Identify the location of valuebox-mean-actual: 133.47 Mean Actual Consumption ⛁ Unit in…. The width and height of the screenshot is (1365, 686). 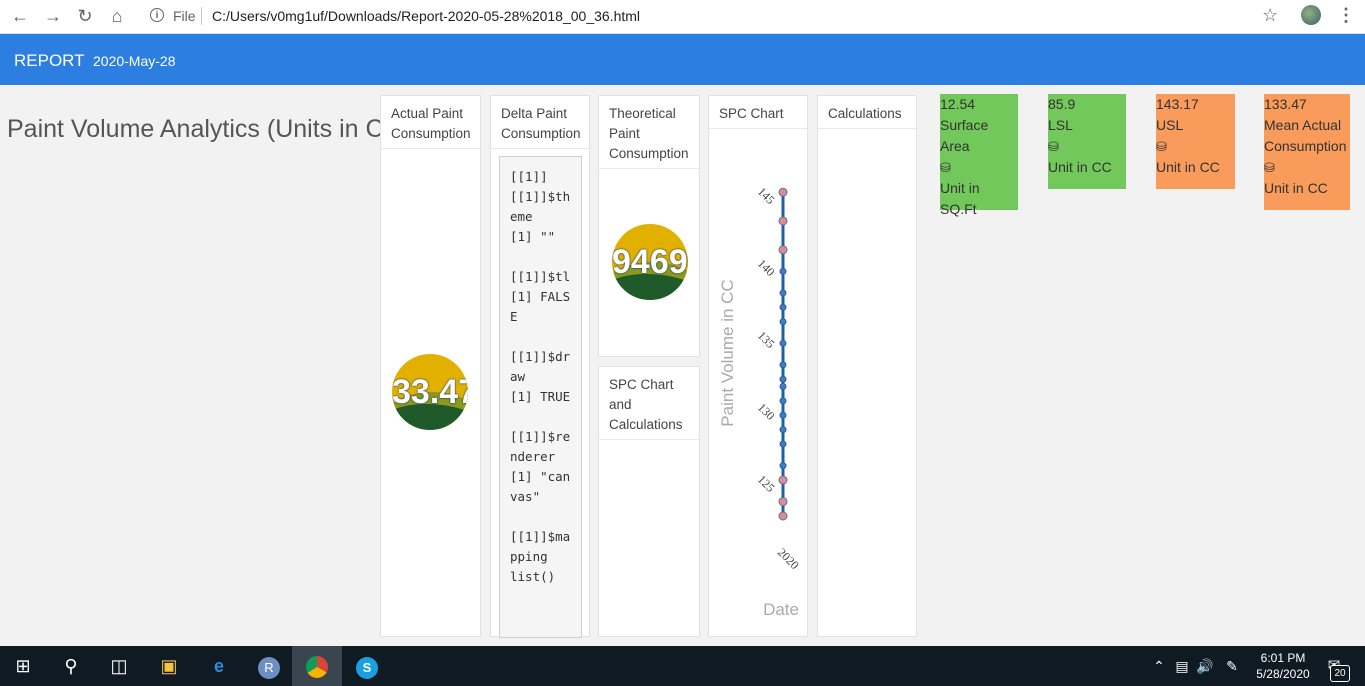
(1307, 152).